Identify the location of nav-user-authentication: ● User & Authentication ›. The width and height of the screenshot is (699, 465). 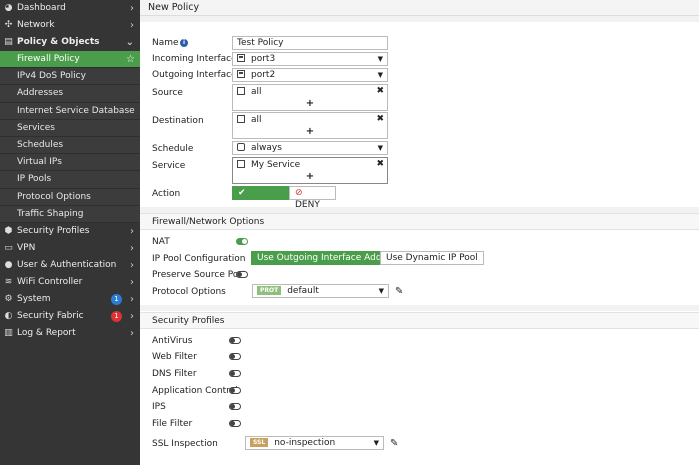
(70, 265).